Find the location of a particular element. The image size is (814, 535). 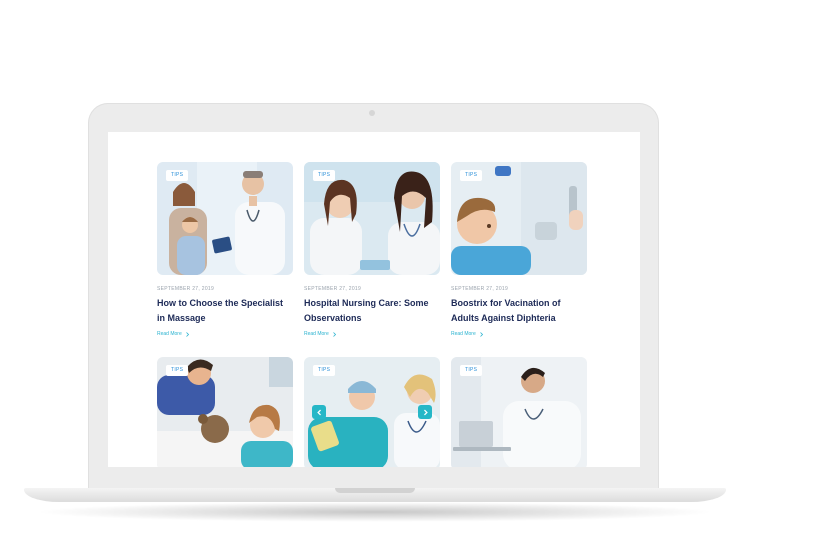

post-title: Hospital Nursing Care: Some Observations is located at coordinates (372, 311).